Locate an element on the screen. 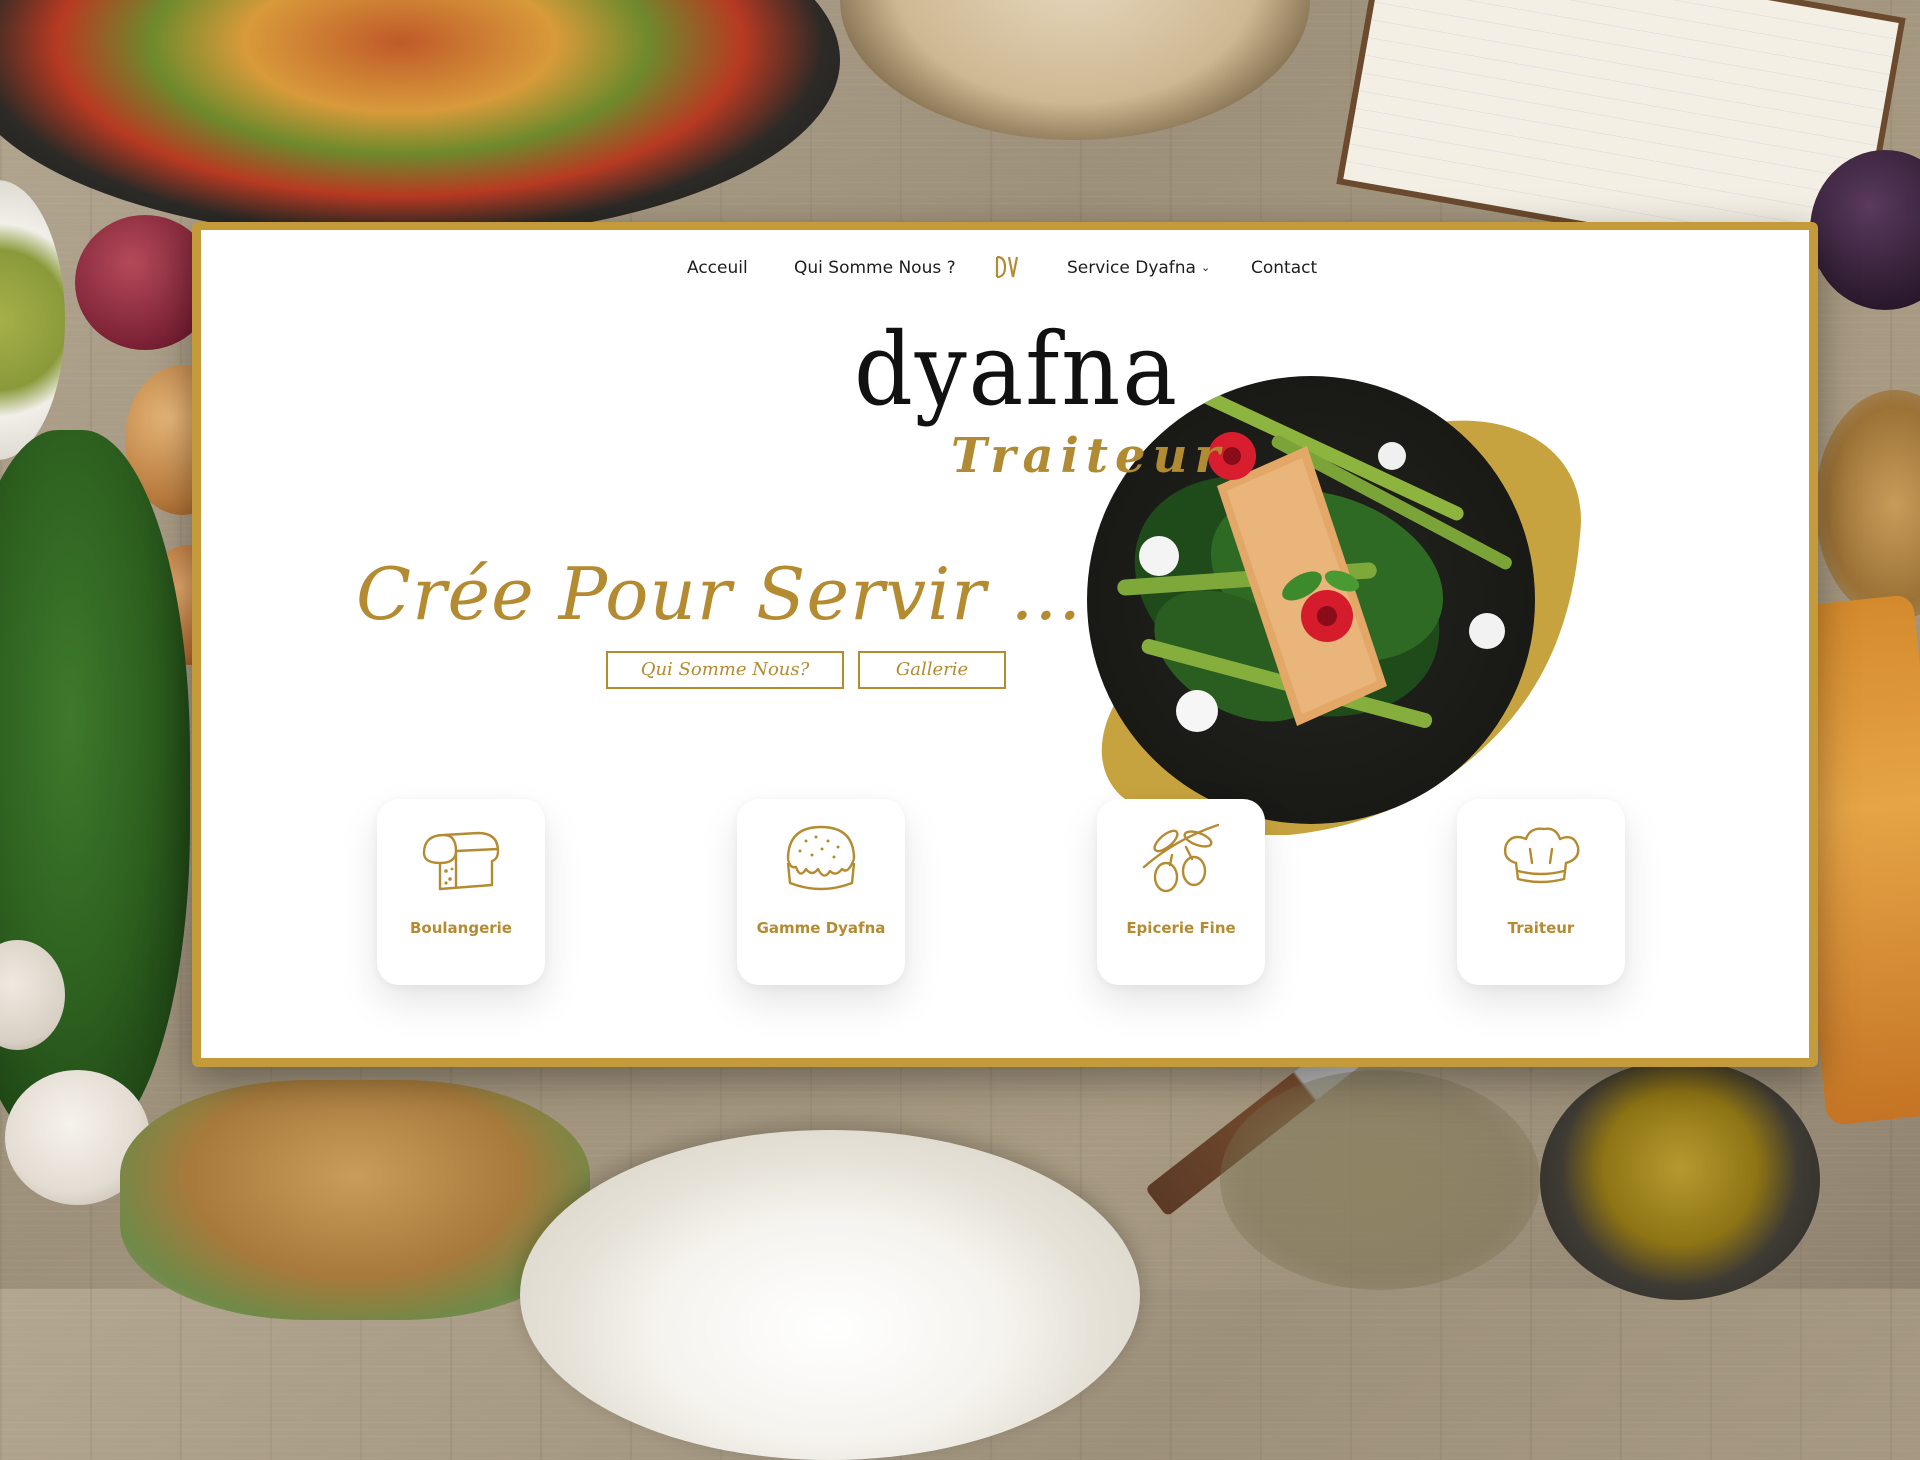 Image resolution: width=1920 pixels, height=1460 pixels. dyafna-monogram-icon is located at coordinates (1007, 267).